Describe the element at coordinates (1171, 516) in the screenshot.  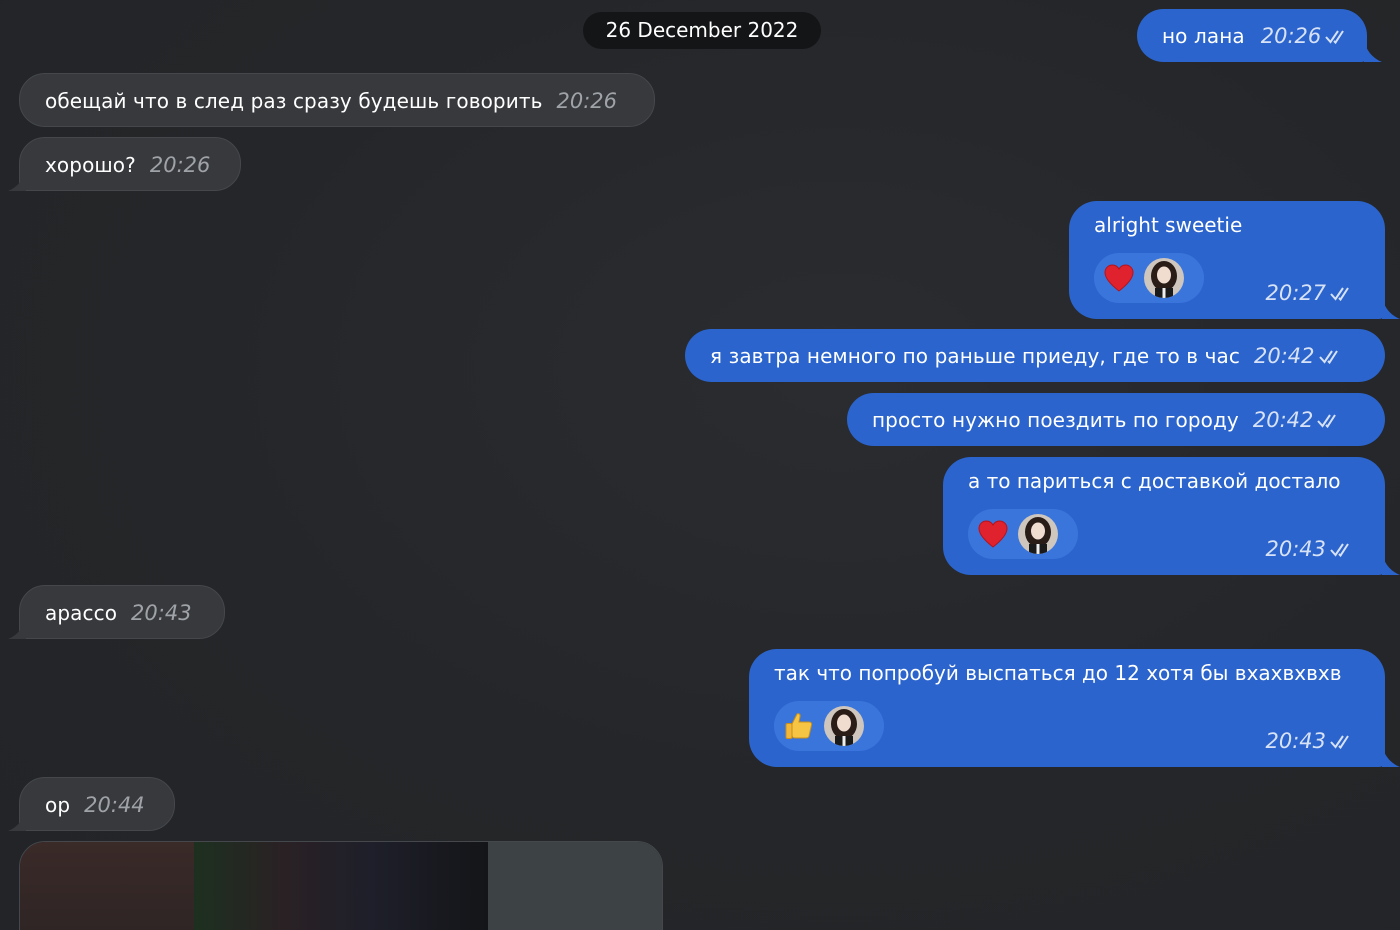
I see `outgoing-message: а то париться с доставкой достало 20:43` at that location.